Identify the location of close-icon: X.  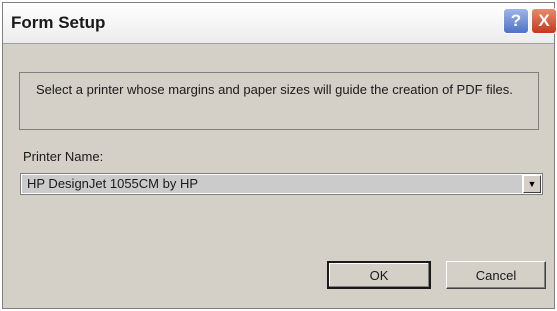
(544, 20).